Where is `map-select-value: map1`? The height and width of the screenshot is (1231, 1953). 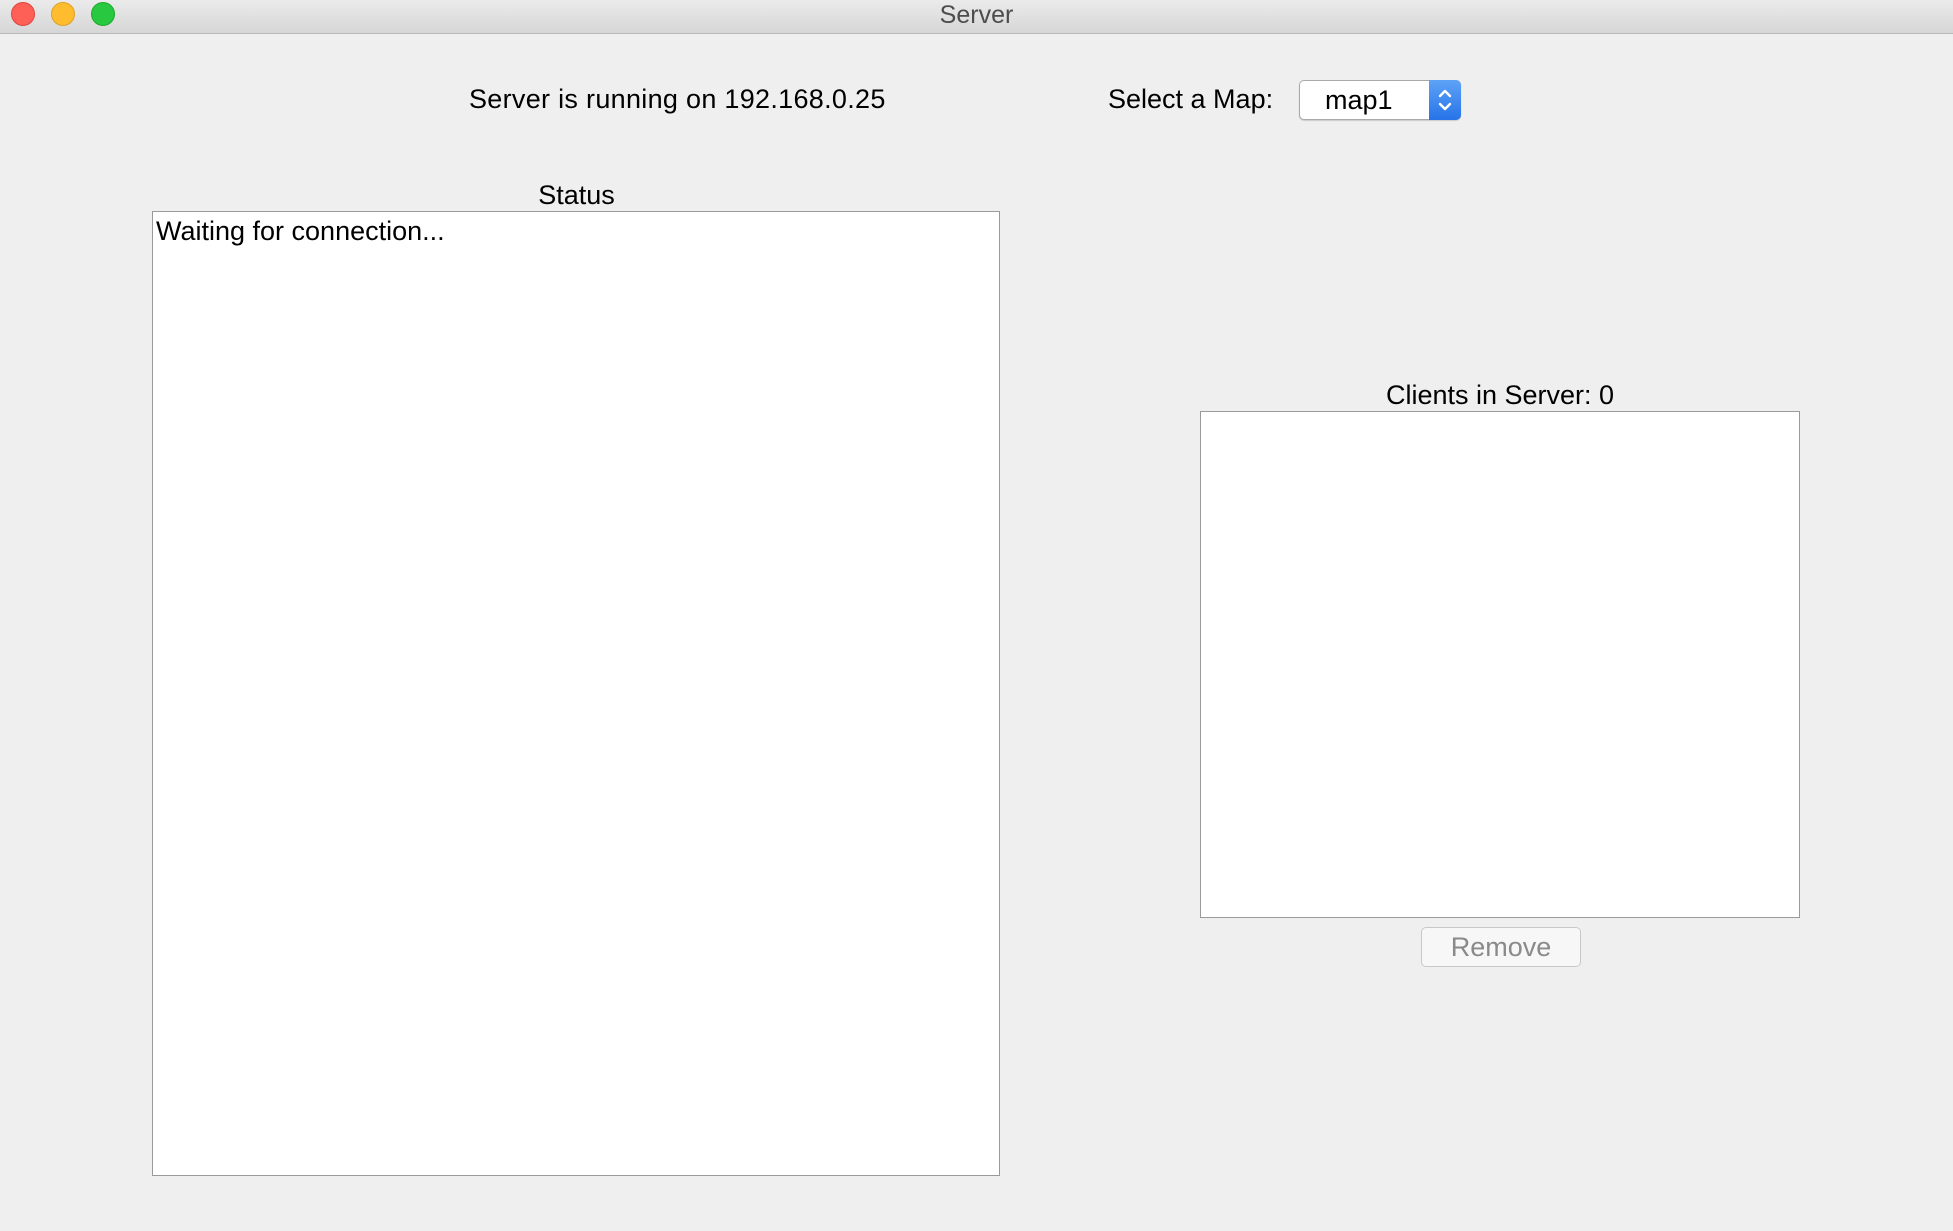 map-select-value: map1 is located at coordinates (1359, 100).